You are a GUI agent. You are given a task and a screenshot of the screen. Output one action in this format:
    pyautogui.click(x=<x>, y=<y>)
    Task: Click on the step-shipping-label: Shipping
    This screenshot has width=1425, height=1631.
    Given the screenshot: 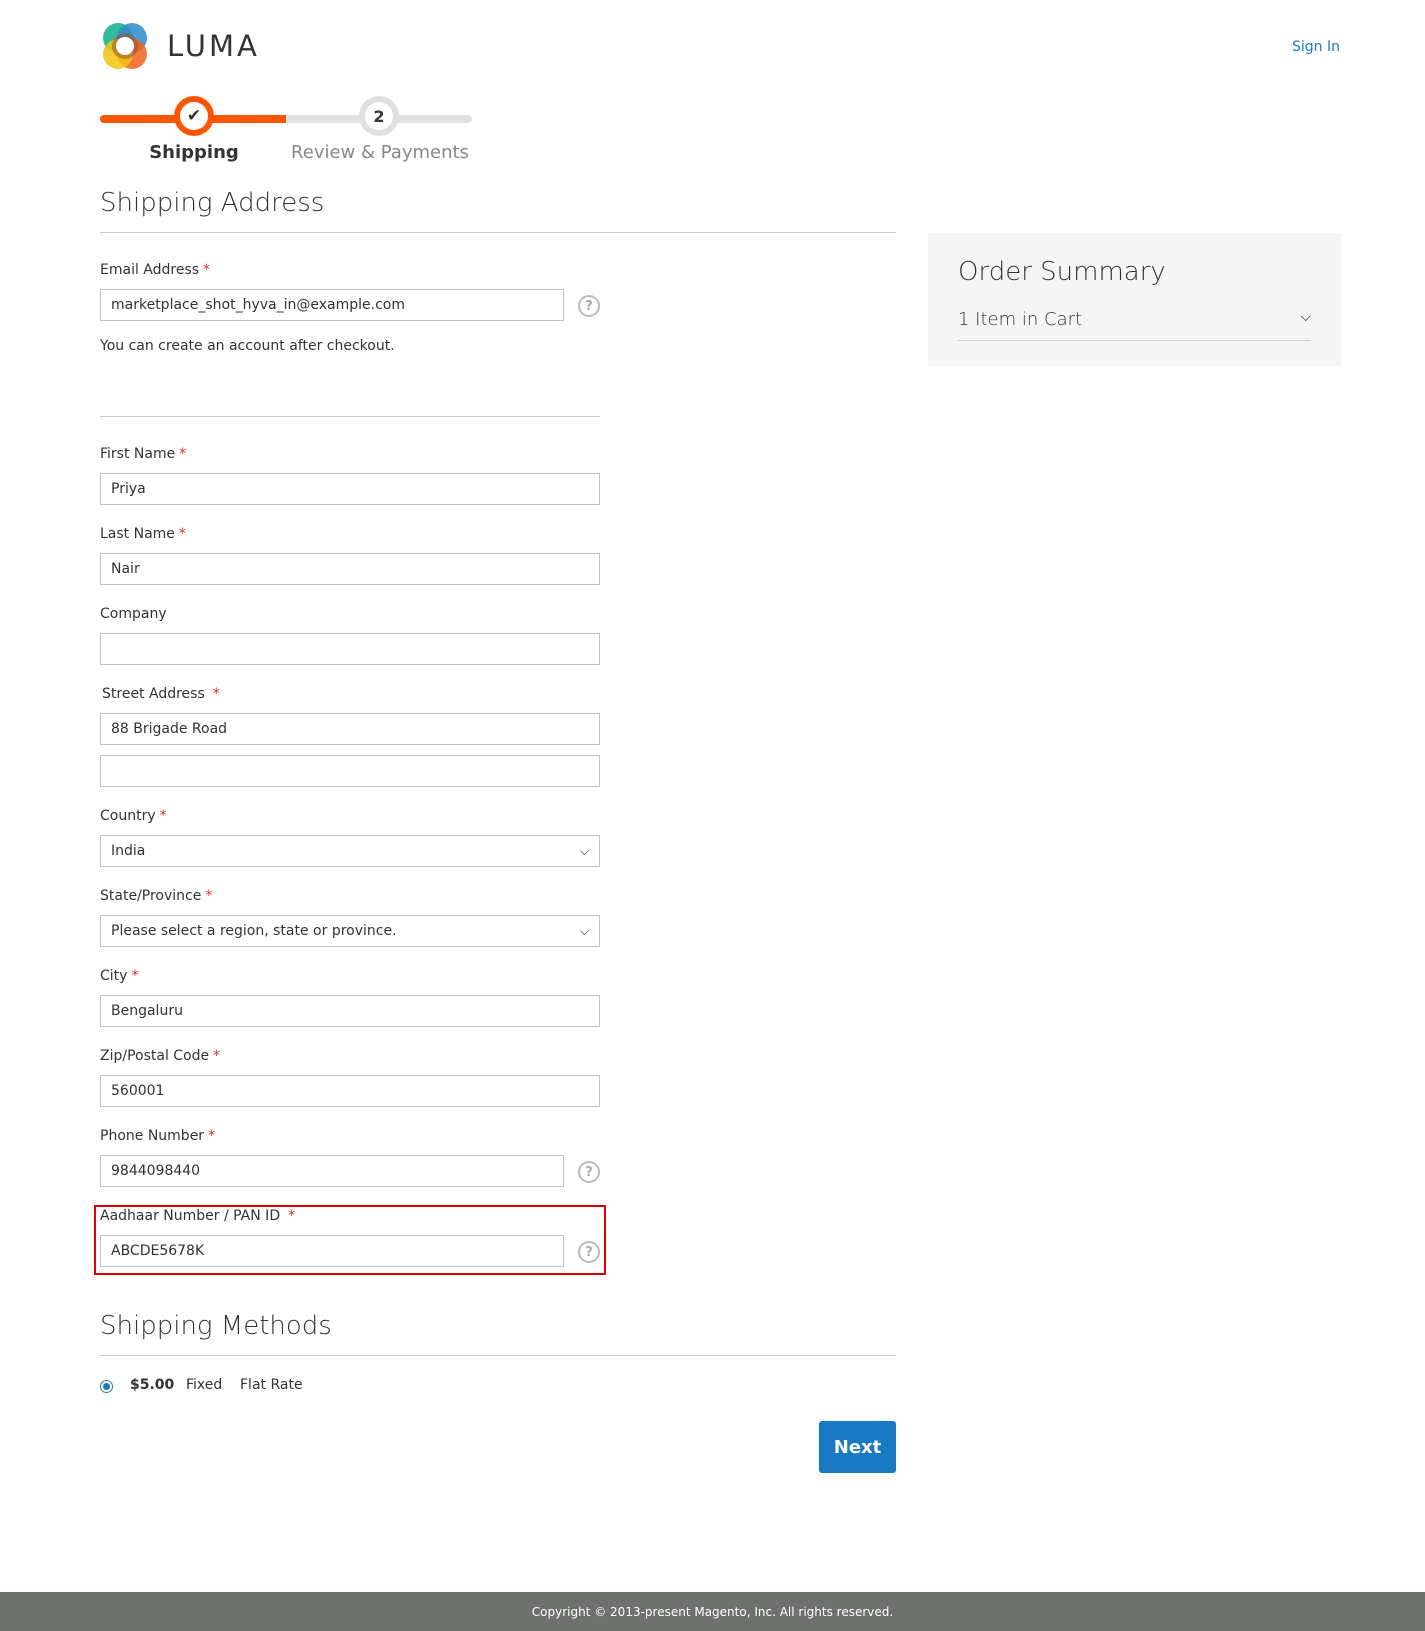 What is the action you would take?
    pyautogui.click(x=194, y=152)
    